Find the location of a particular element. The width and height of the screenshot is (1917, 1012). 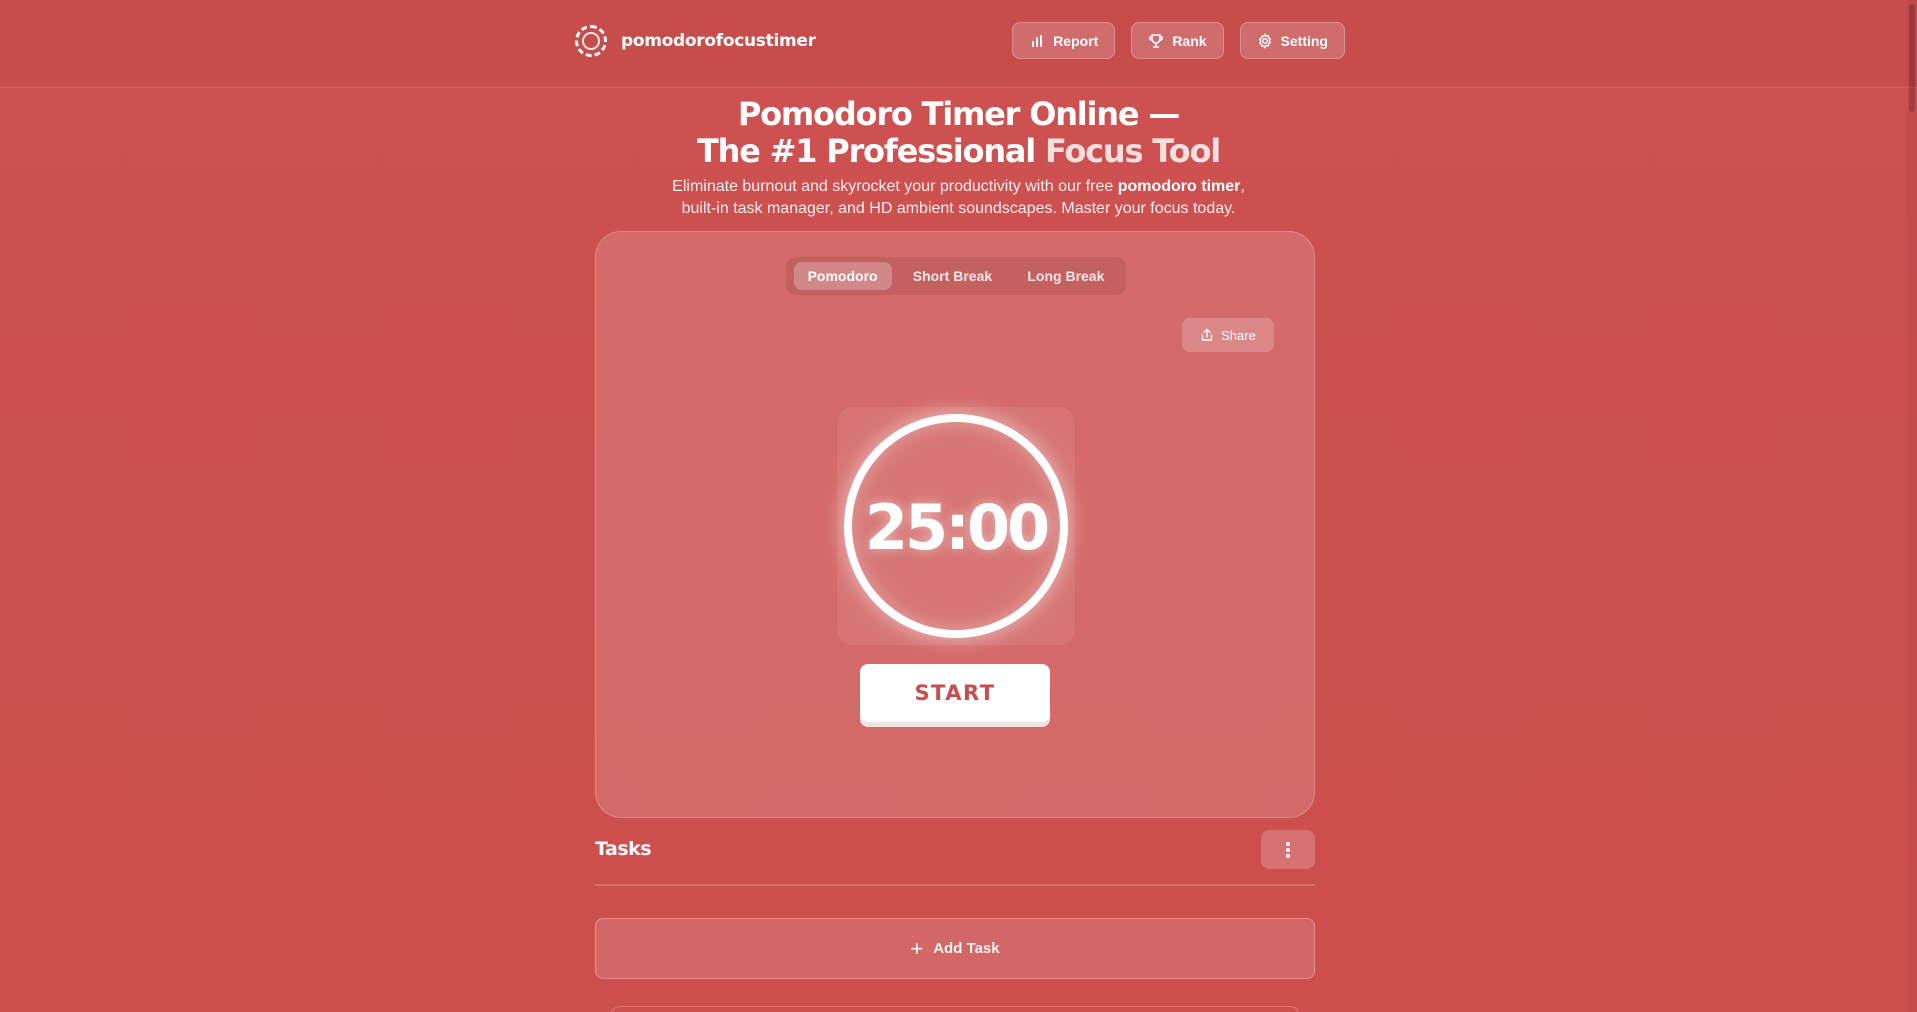

rank-label: Rank is located at coordinates (1189, 40).